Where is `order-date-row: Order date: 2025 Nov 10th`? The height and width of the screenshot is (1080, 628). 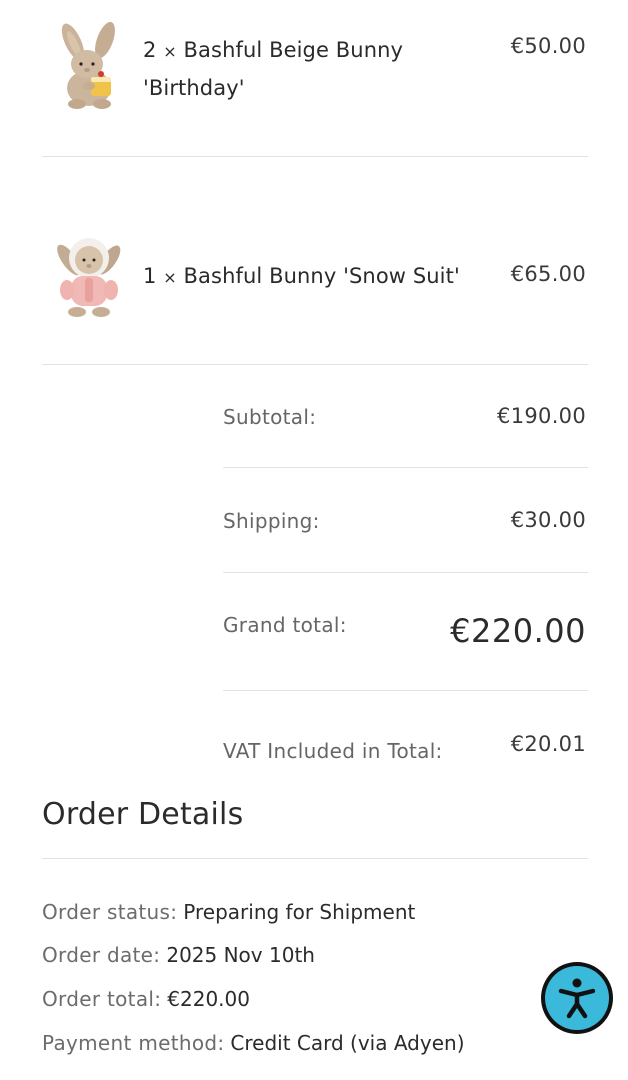 order-date-row: Order date: 2025 Nov 10th is located at coordinates (178, 955).